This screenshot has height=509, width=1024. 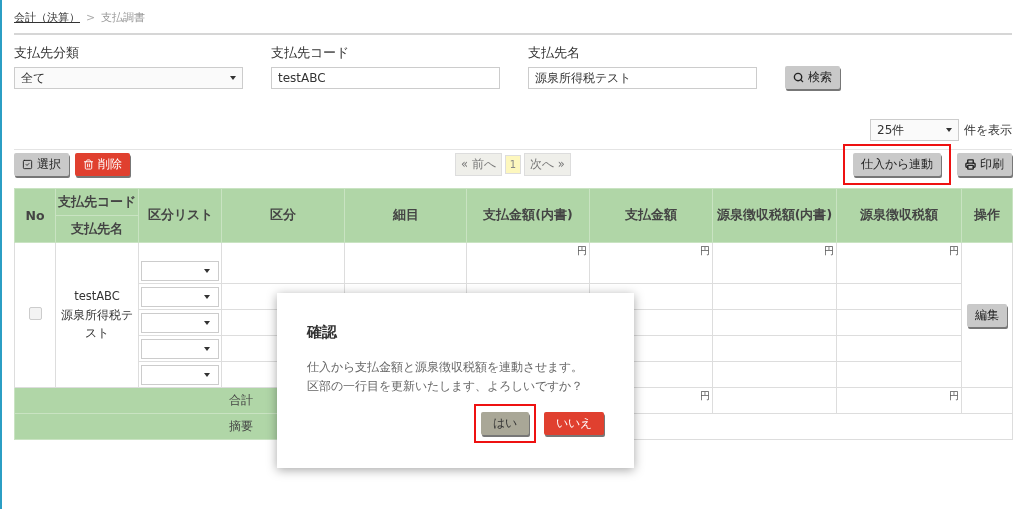 I want to click on filter-label: 支払先分類, so click(x=47, y=53).